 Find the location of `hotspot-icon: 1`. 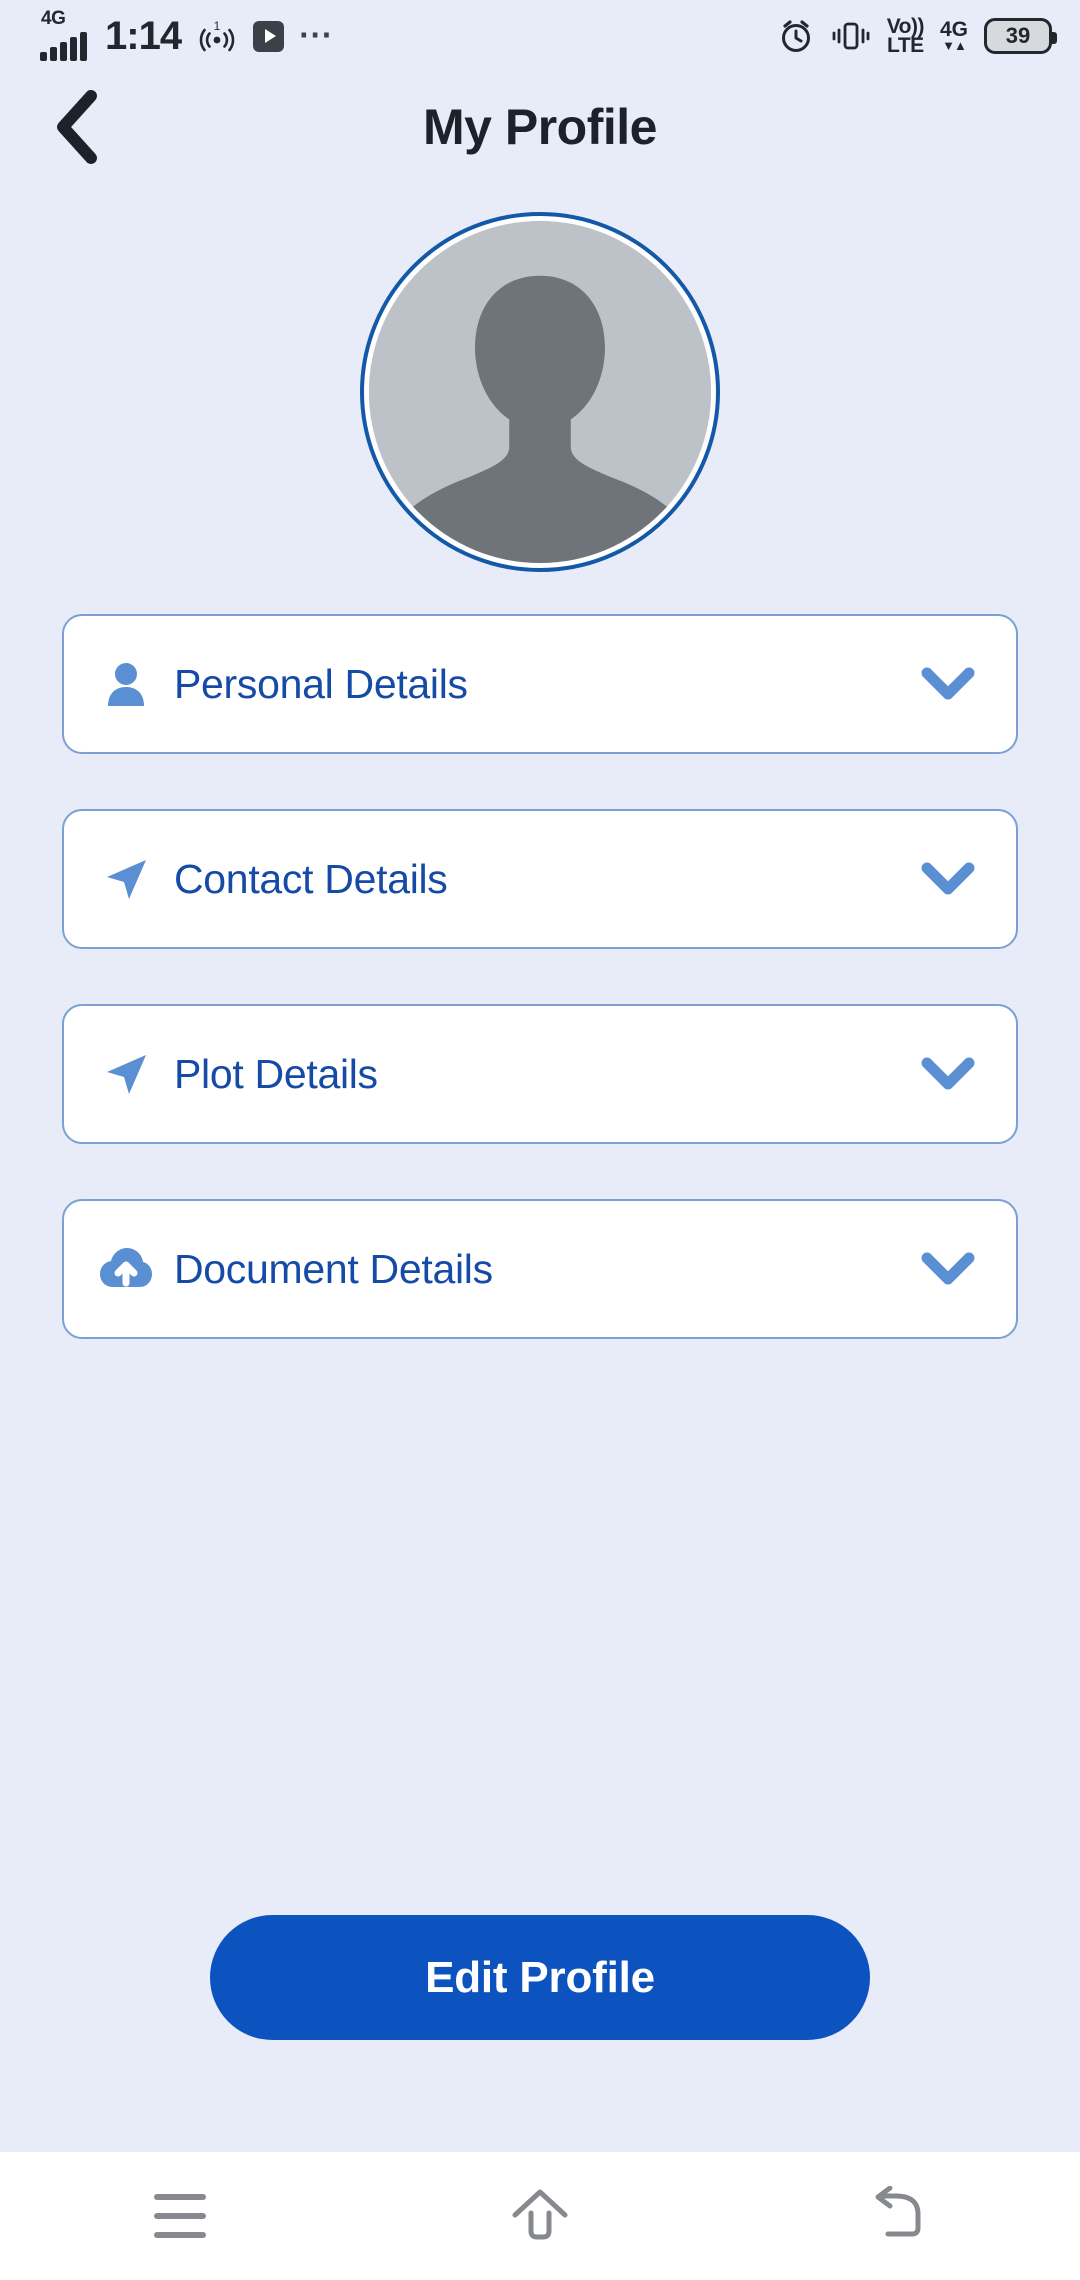

hotspot-icon: 1 is located at coordinates (217, 36).